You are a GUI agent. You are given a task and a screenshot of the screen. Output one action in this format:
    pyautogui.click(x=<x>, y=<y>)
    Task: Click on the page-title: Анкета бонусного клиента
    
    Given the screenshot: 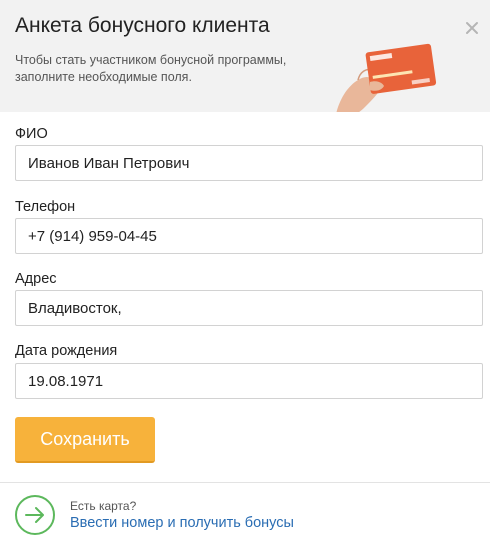 What is the action you would take?
    pyautogui.click(x=142, y=25)
    